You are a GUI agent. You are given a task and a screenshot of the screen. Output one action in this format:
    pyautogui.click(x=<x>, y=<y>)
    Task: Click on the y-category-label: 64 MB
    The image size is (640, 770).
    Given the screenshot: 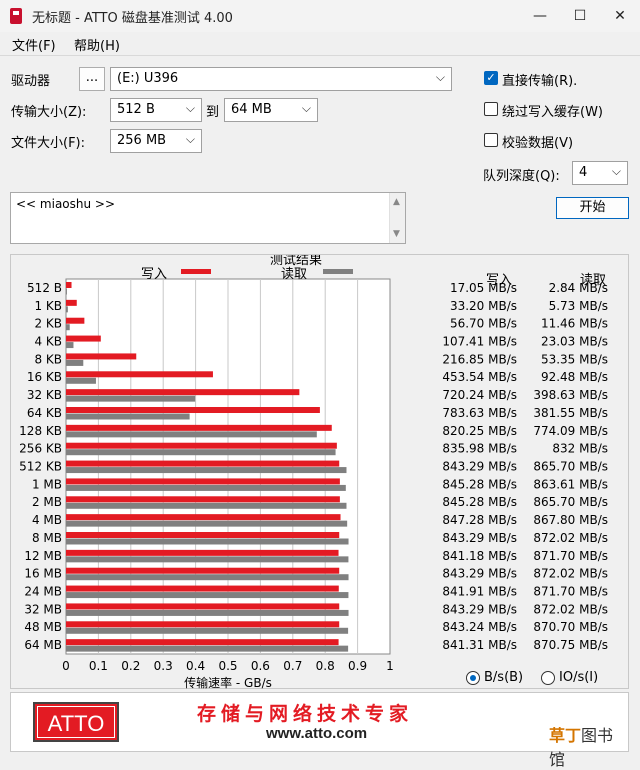 What is the action you would take?
    pyautogui.click(x=43, y=645)
    